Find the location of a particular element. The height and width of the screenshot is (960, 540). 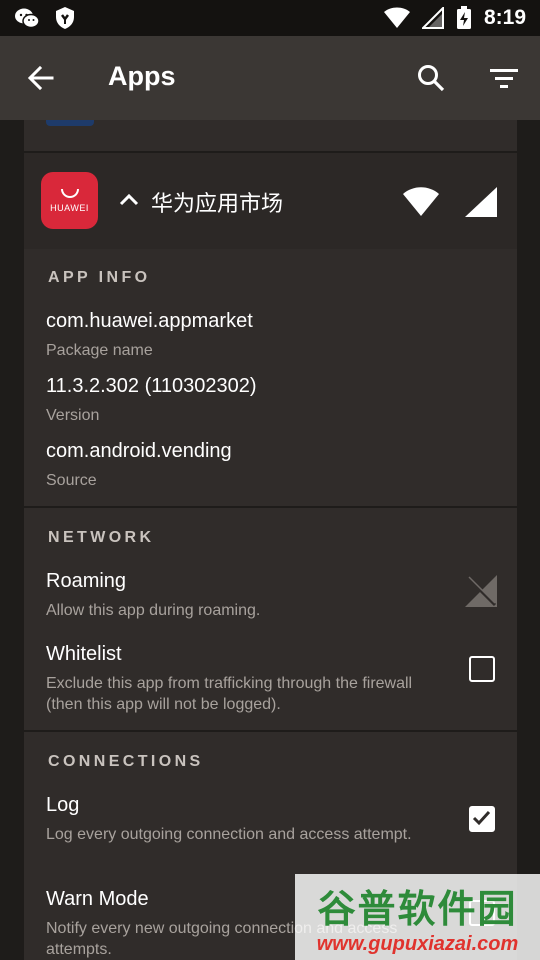

log-title: Log is located at coordinates (63, 805).